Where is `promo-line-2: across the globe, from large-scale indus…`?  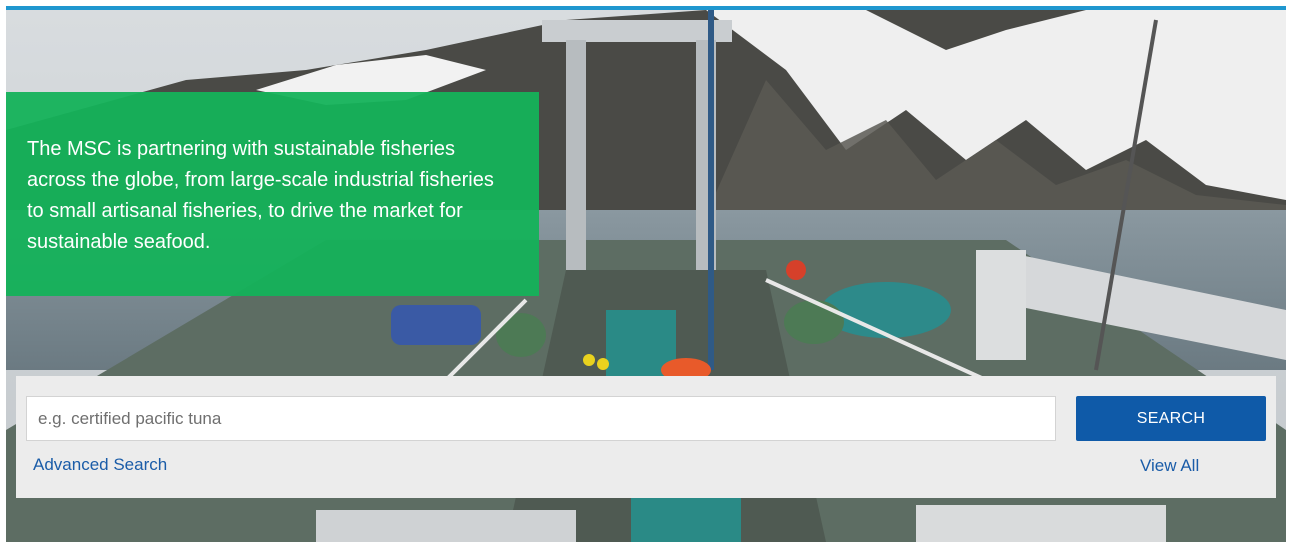 promo-line-2: across the globe, from large-scale indus… is located at coordinates (260, 180).